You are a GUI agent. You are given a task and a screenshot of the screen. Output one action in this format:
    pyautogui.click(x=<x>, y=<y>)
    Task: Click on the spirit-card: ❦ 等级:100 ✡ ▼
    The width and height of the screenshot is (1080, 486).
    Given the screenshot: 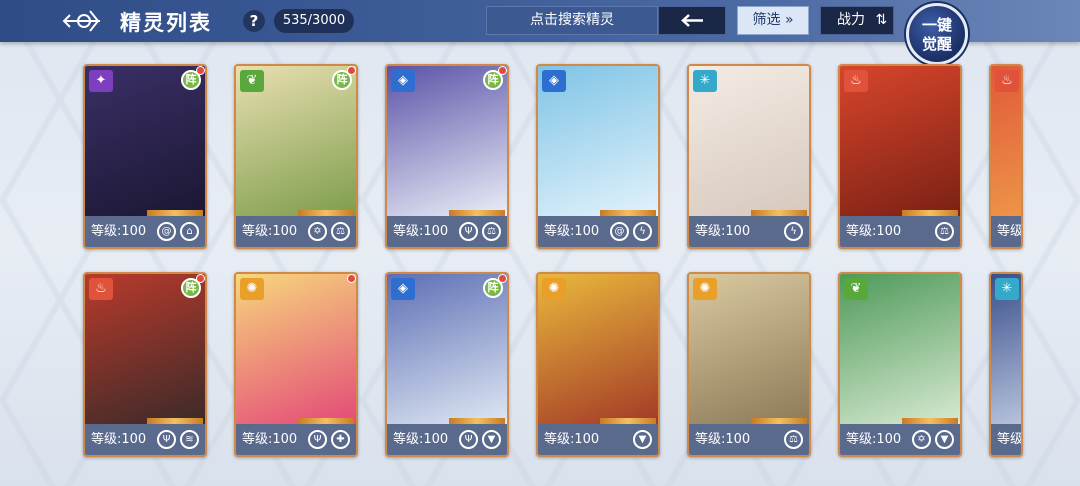 What is the action you would take?
    pyautogui.click(x=900, y=364)
    